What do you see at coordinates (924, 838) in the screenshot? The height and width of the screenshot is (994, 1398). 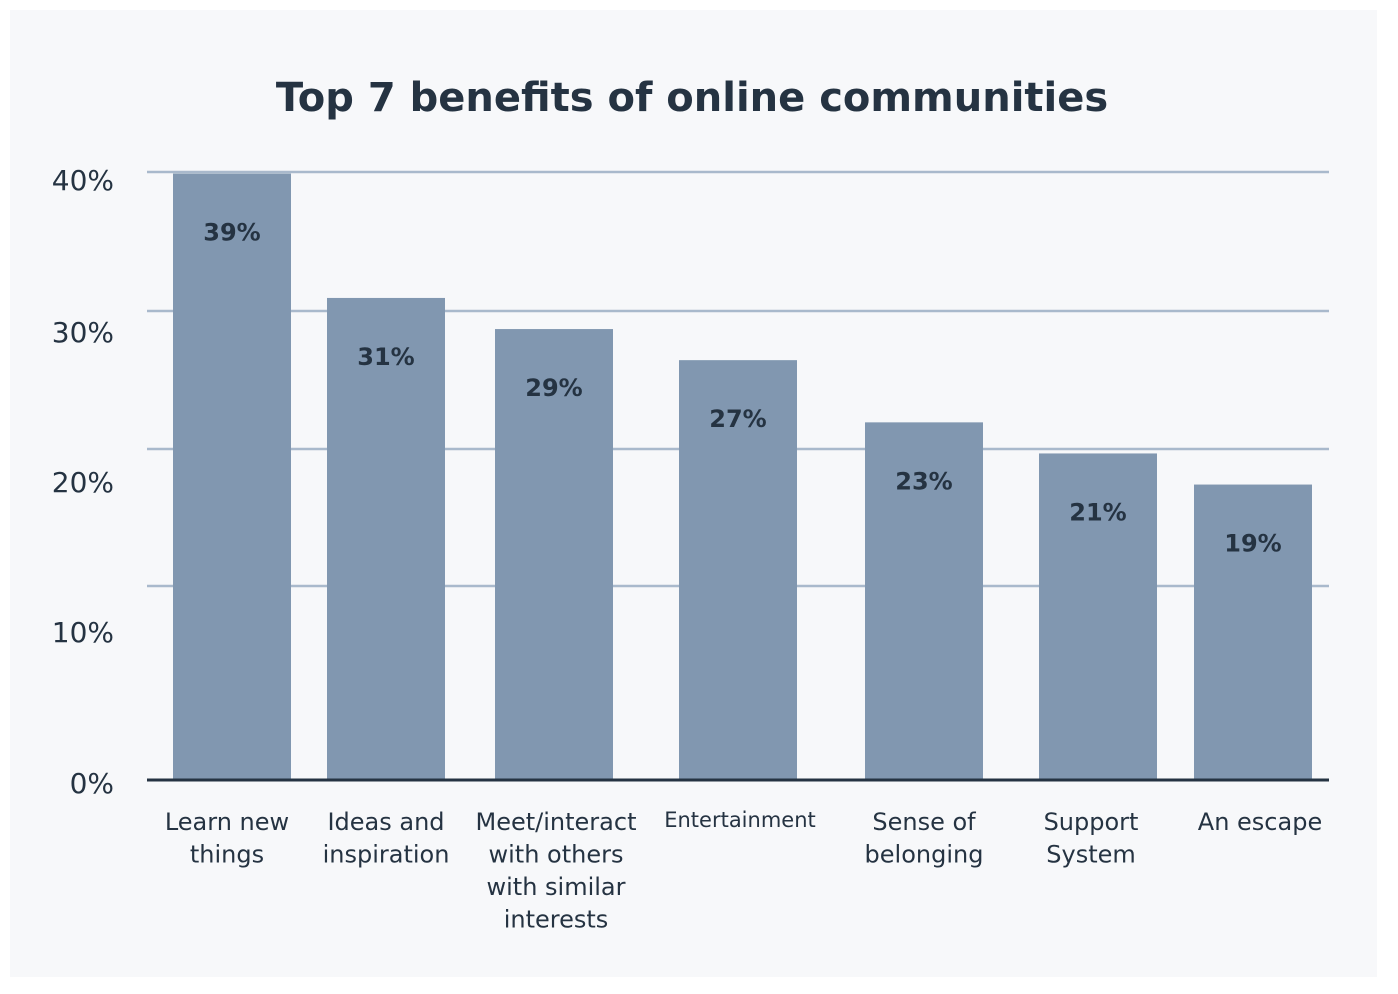 I see `x-category-label: Sense of belonging` at bounding box center [924, 838].